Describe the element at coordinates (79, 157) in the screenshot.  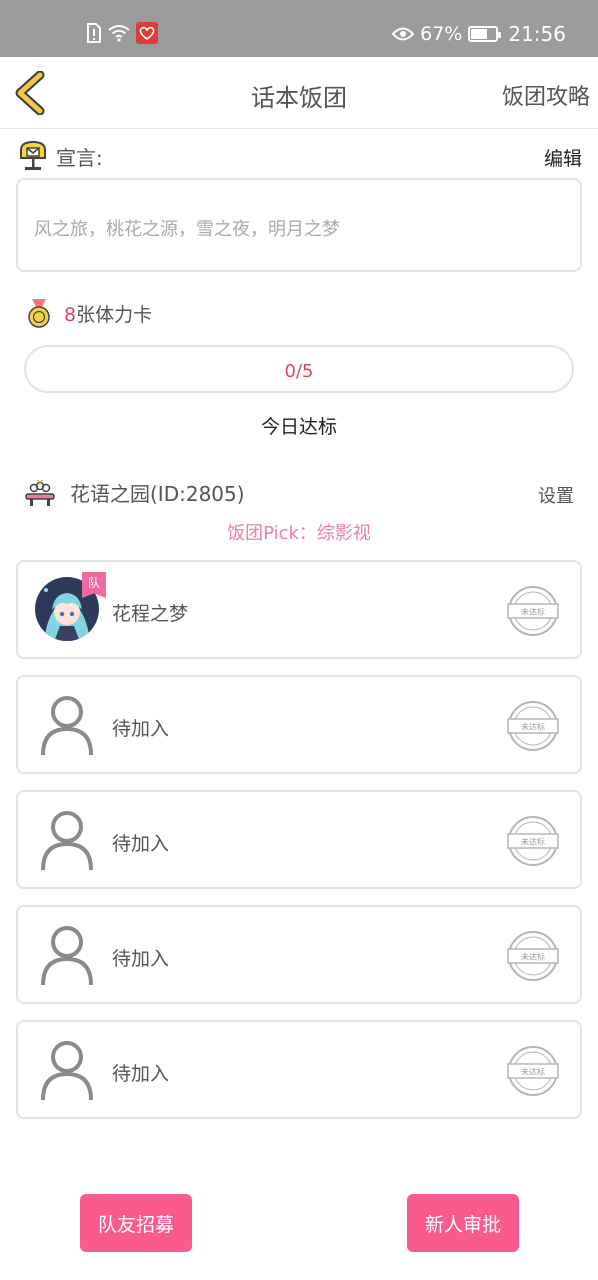
I see `declaration-label: 宣言:` at that location.